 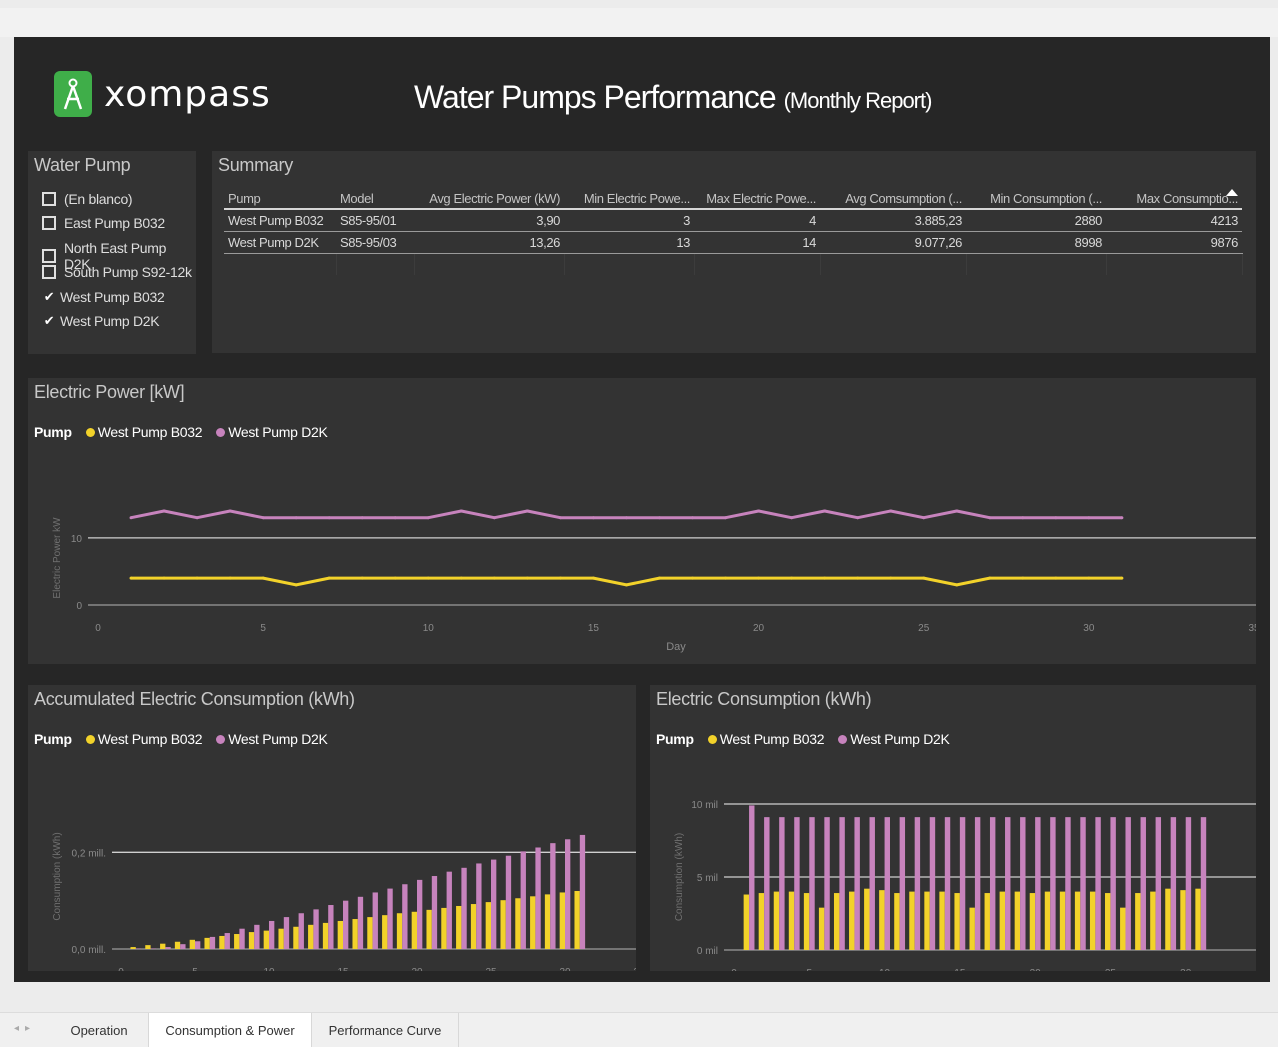 I want to click on slicer-item: South Pump S92-12k, so click(x=117, y=272).